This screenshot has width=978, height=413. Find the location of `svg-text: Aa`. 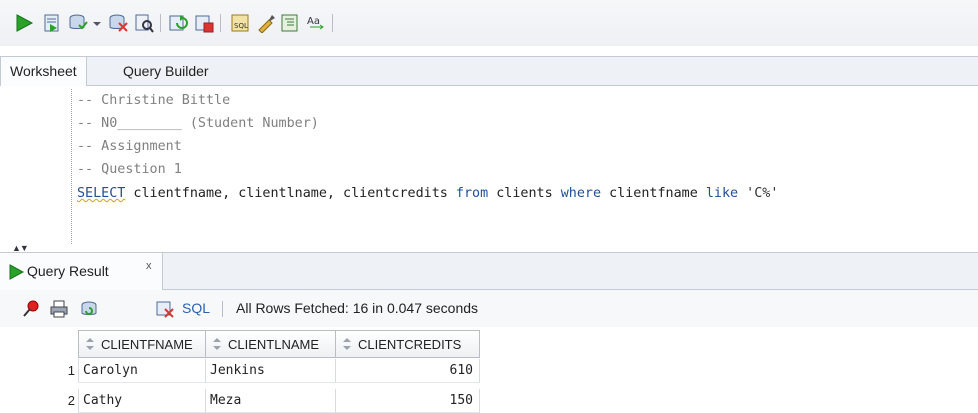

svg-text: Aa is located at coordinates (313, 21).